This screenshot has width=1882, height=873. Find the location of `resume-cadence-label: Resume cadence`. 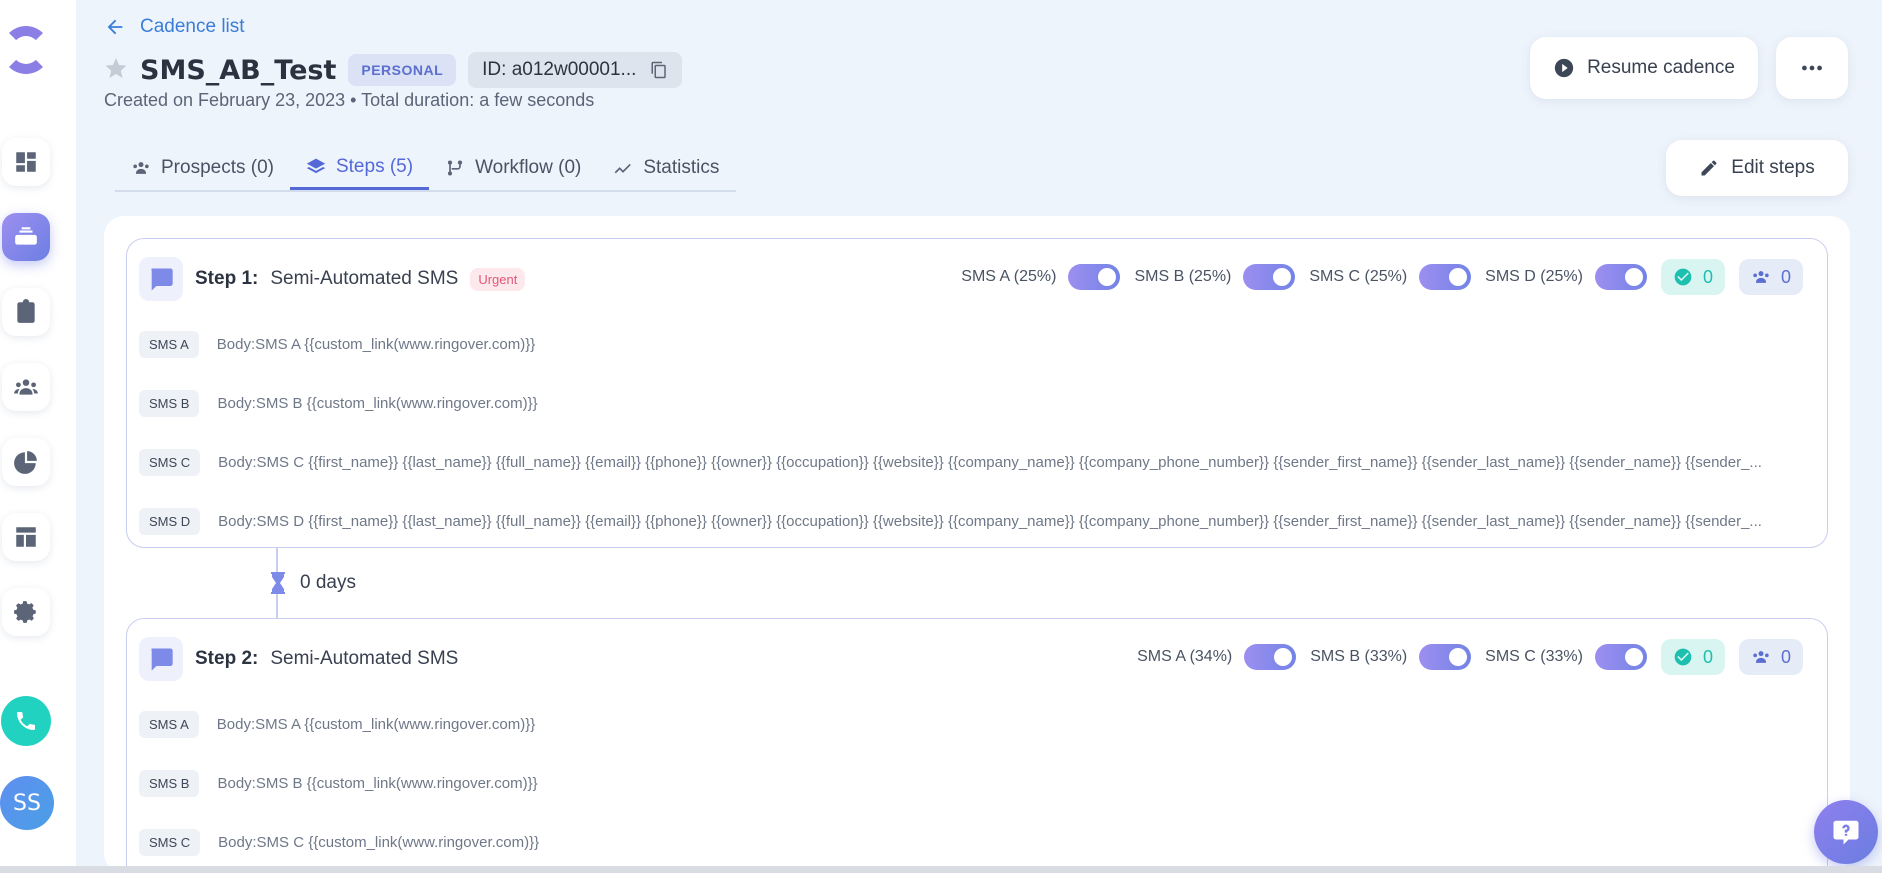

resume-cadence-label: Resume cadence is located at coordinates (1661, 67).